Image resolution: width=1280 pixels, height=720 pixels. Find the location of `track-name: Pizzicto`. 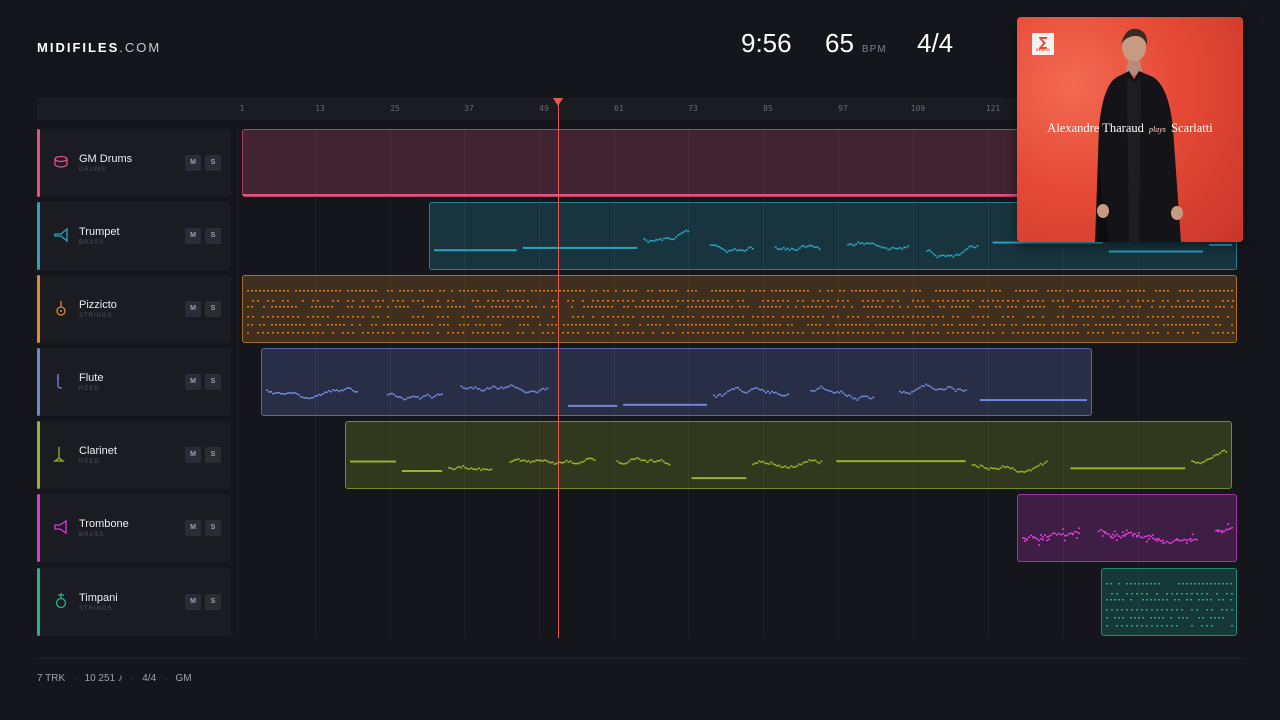

track-name: Pizzicto is located at coordinates (98, 305).